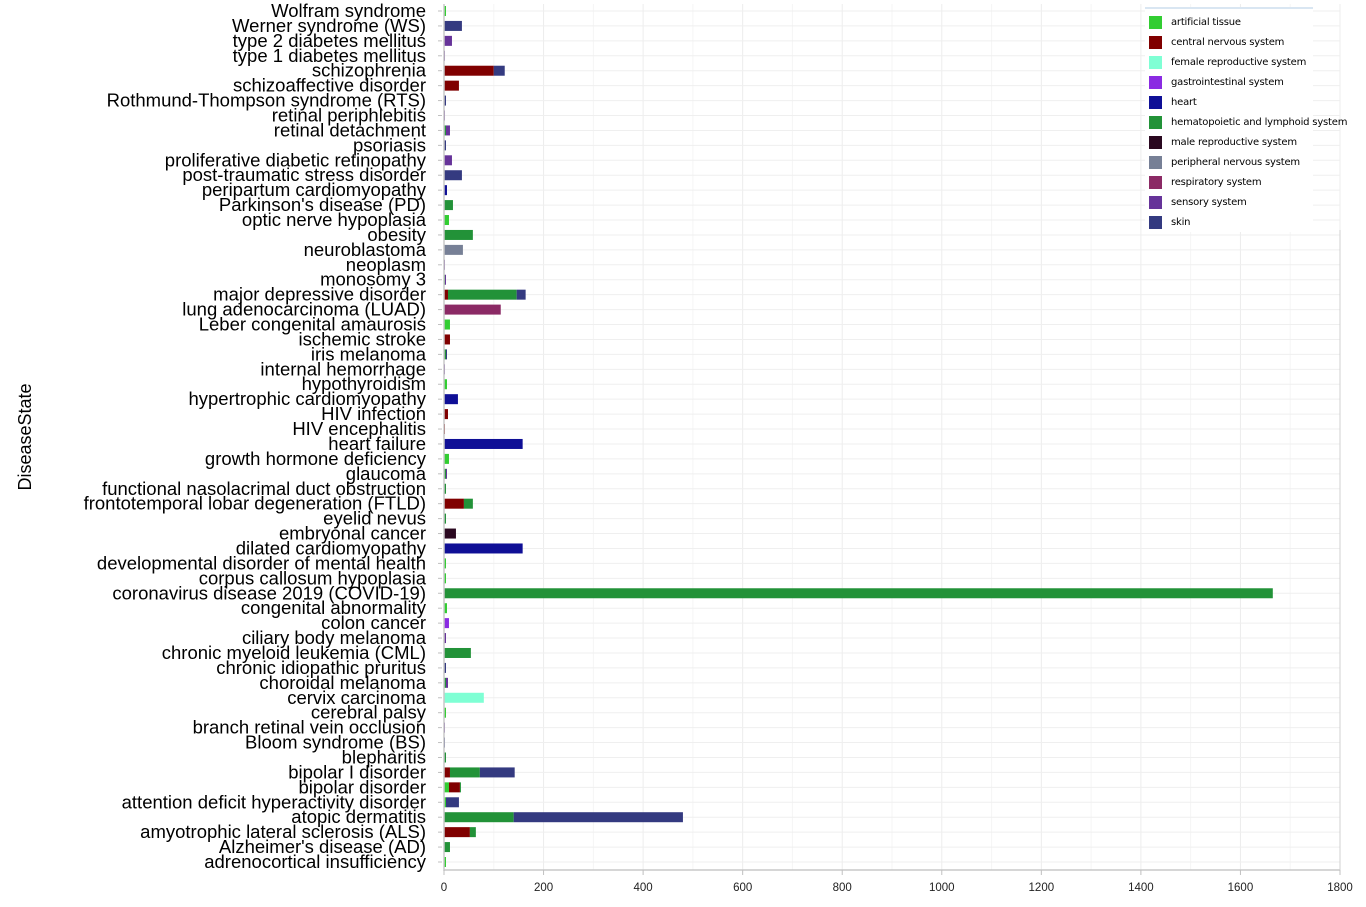  I want to click on legend-label: respiratory system, so click(1216, 182).